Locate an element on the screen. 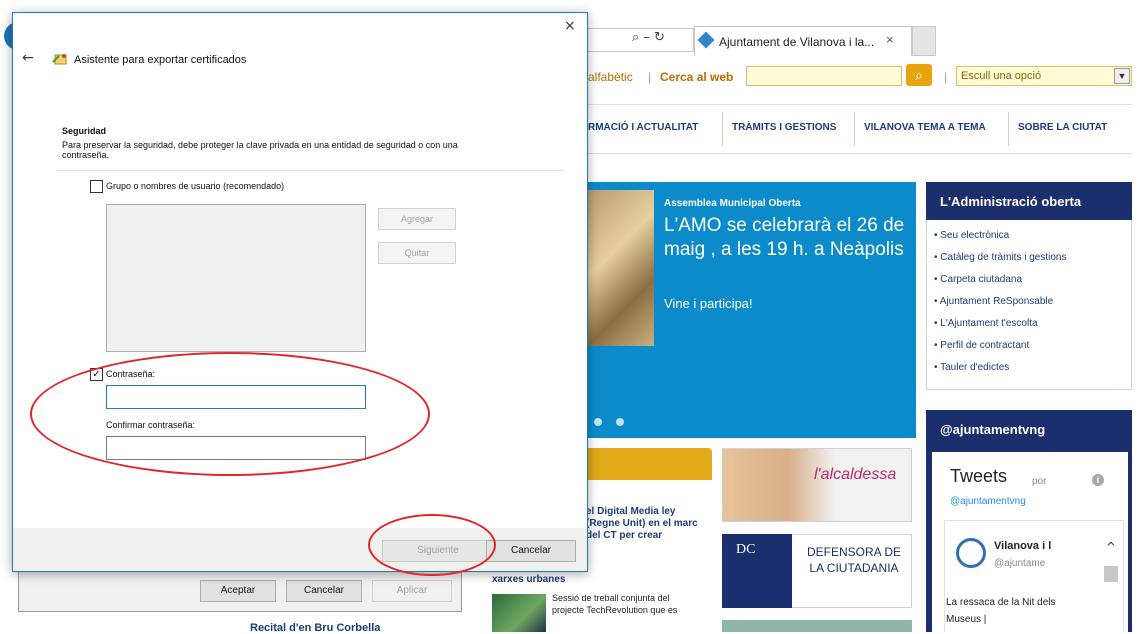  defensora-label: DEFENSORA DE LA CIUTADANIA is located at coordinates (854, 560).